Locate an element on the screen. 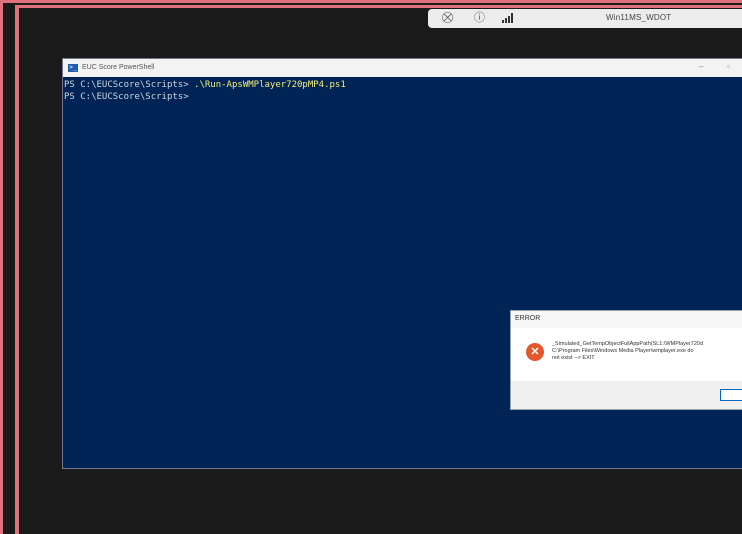 The width and height of the screenshot is (742, 534). signal-icon is located at coordinates (509, 18).